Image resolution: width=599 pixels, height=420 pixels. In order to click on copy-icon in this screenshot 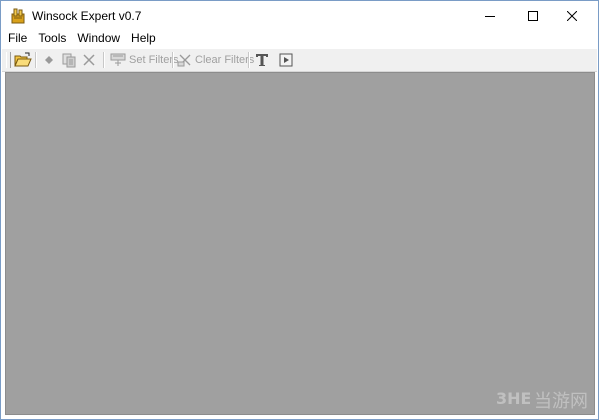, I will do `click(69, 60)`.